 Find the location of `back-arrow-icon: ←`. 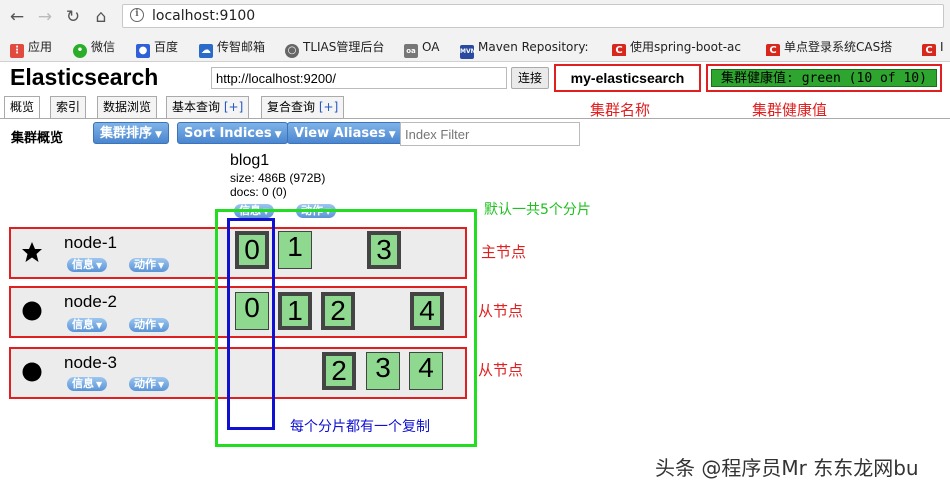

back-arrow-icon: ← is located at coordinates (17, 17).